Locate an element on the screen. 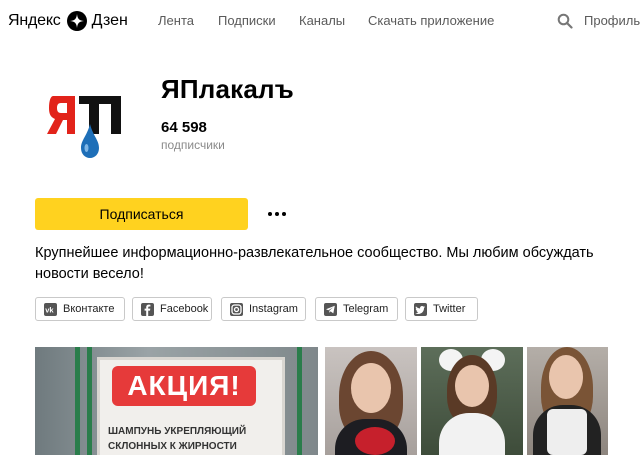 The height and width of the screenshot is (455, 640). channel-title: ЯПлакалъ is located at coordinates (227, 89).